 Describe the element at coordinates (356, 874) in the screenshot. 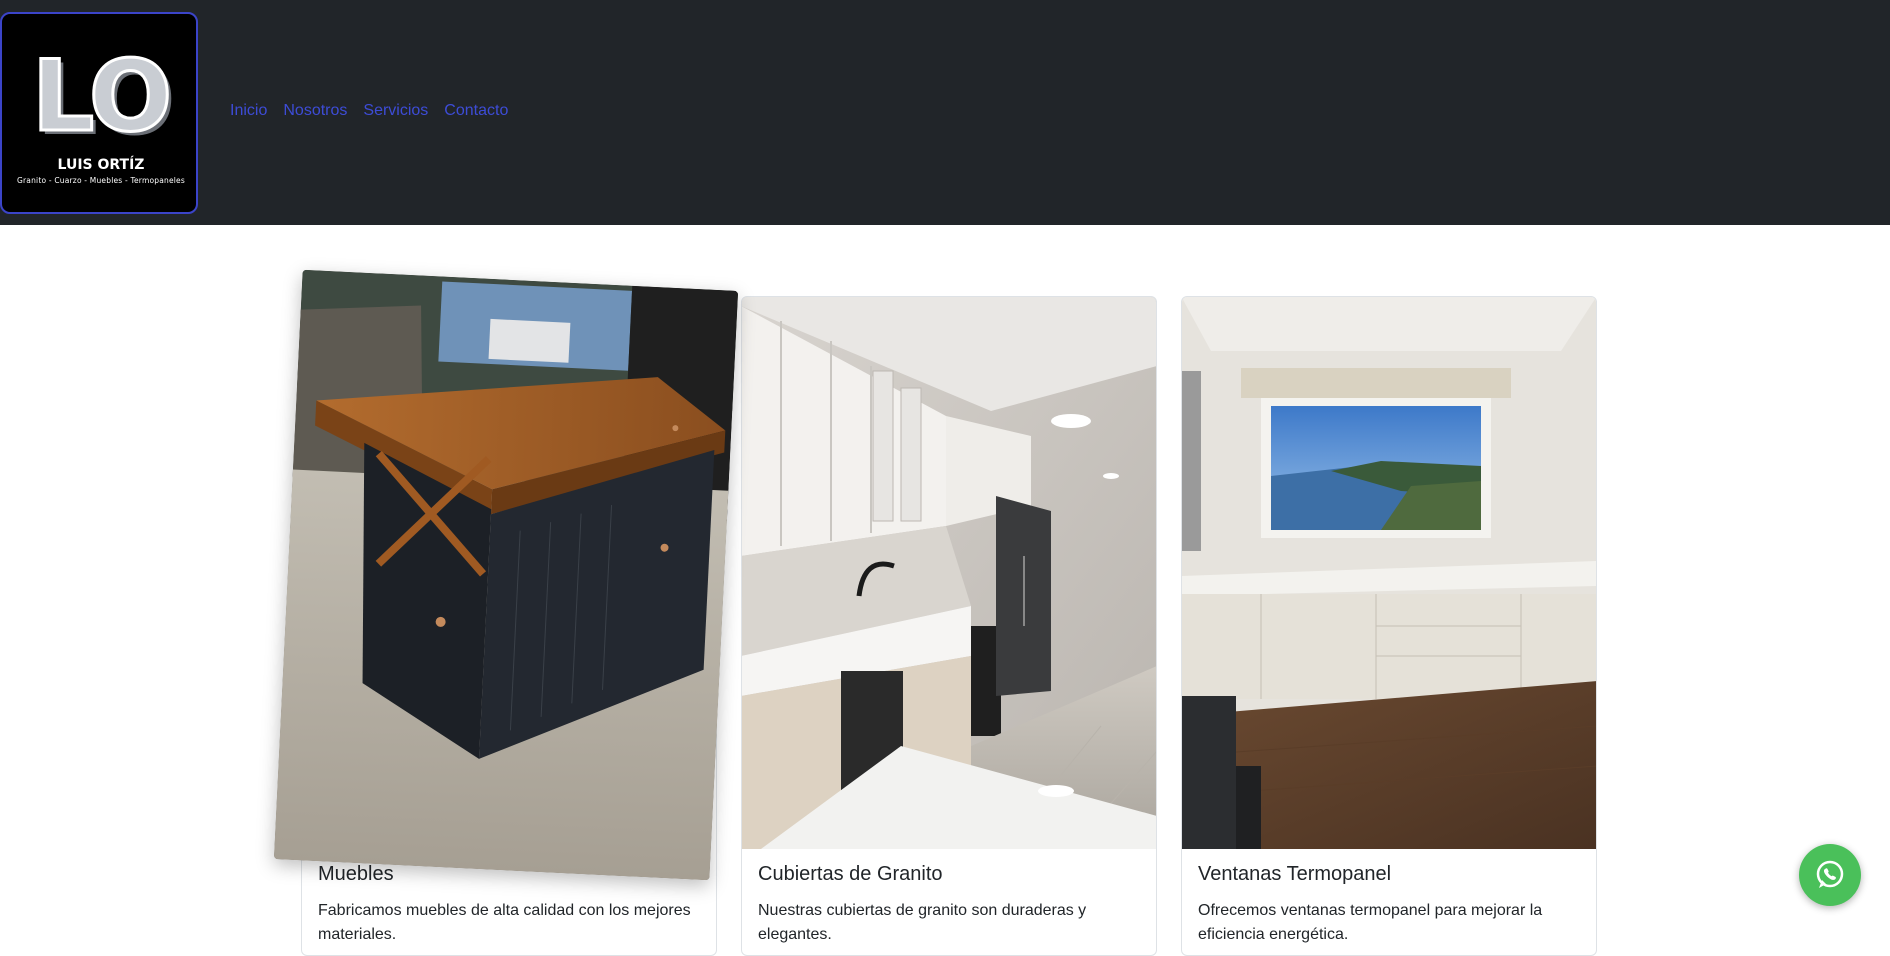

I see `card-title: Muebles` at that location.